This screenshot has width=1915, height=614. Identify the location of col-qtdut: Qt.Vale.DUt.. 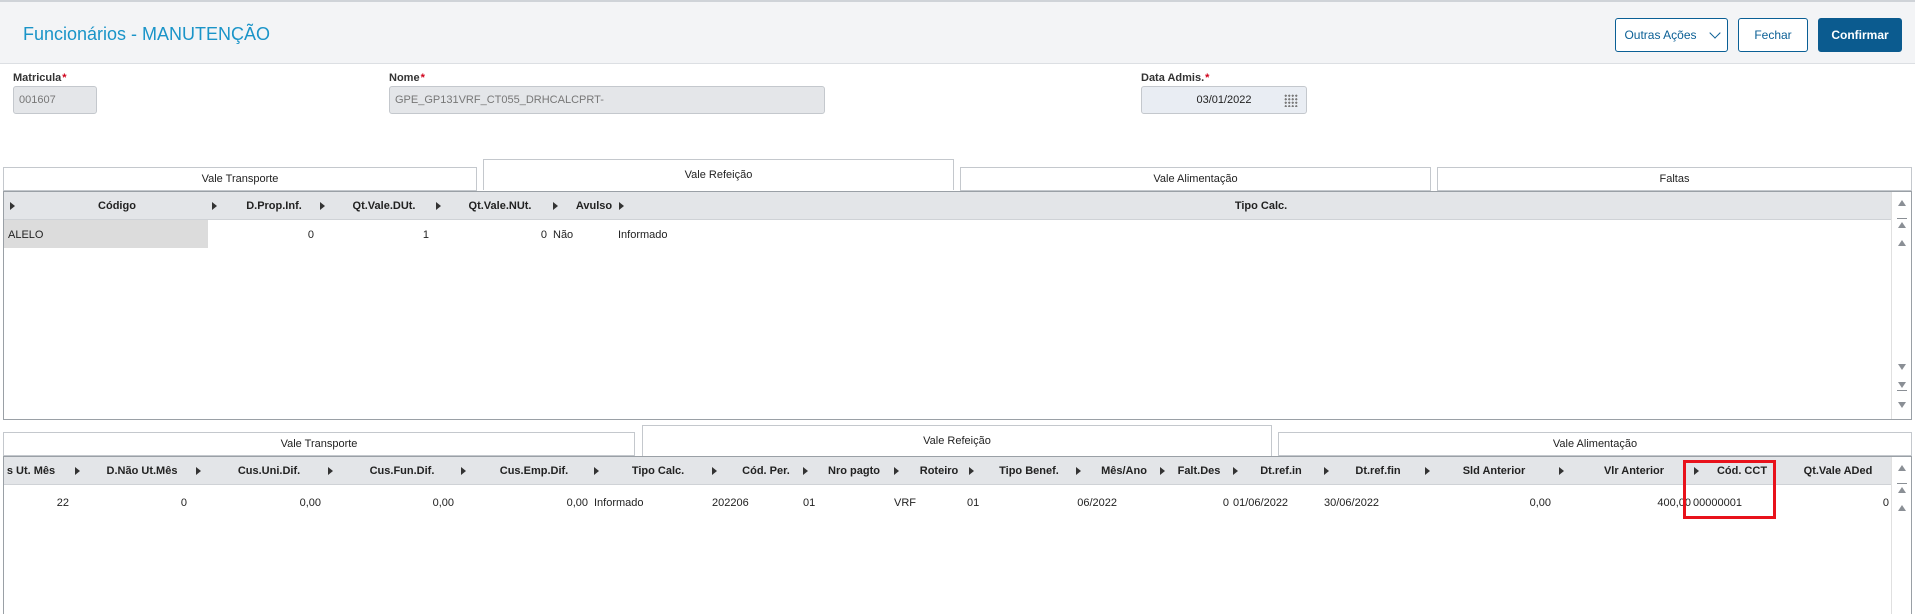
(384, 206).